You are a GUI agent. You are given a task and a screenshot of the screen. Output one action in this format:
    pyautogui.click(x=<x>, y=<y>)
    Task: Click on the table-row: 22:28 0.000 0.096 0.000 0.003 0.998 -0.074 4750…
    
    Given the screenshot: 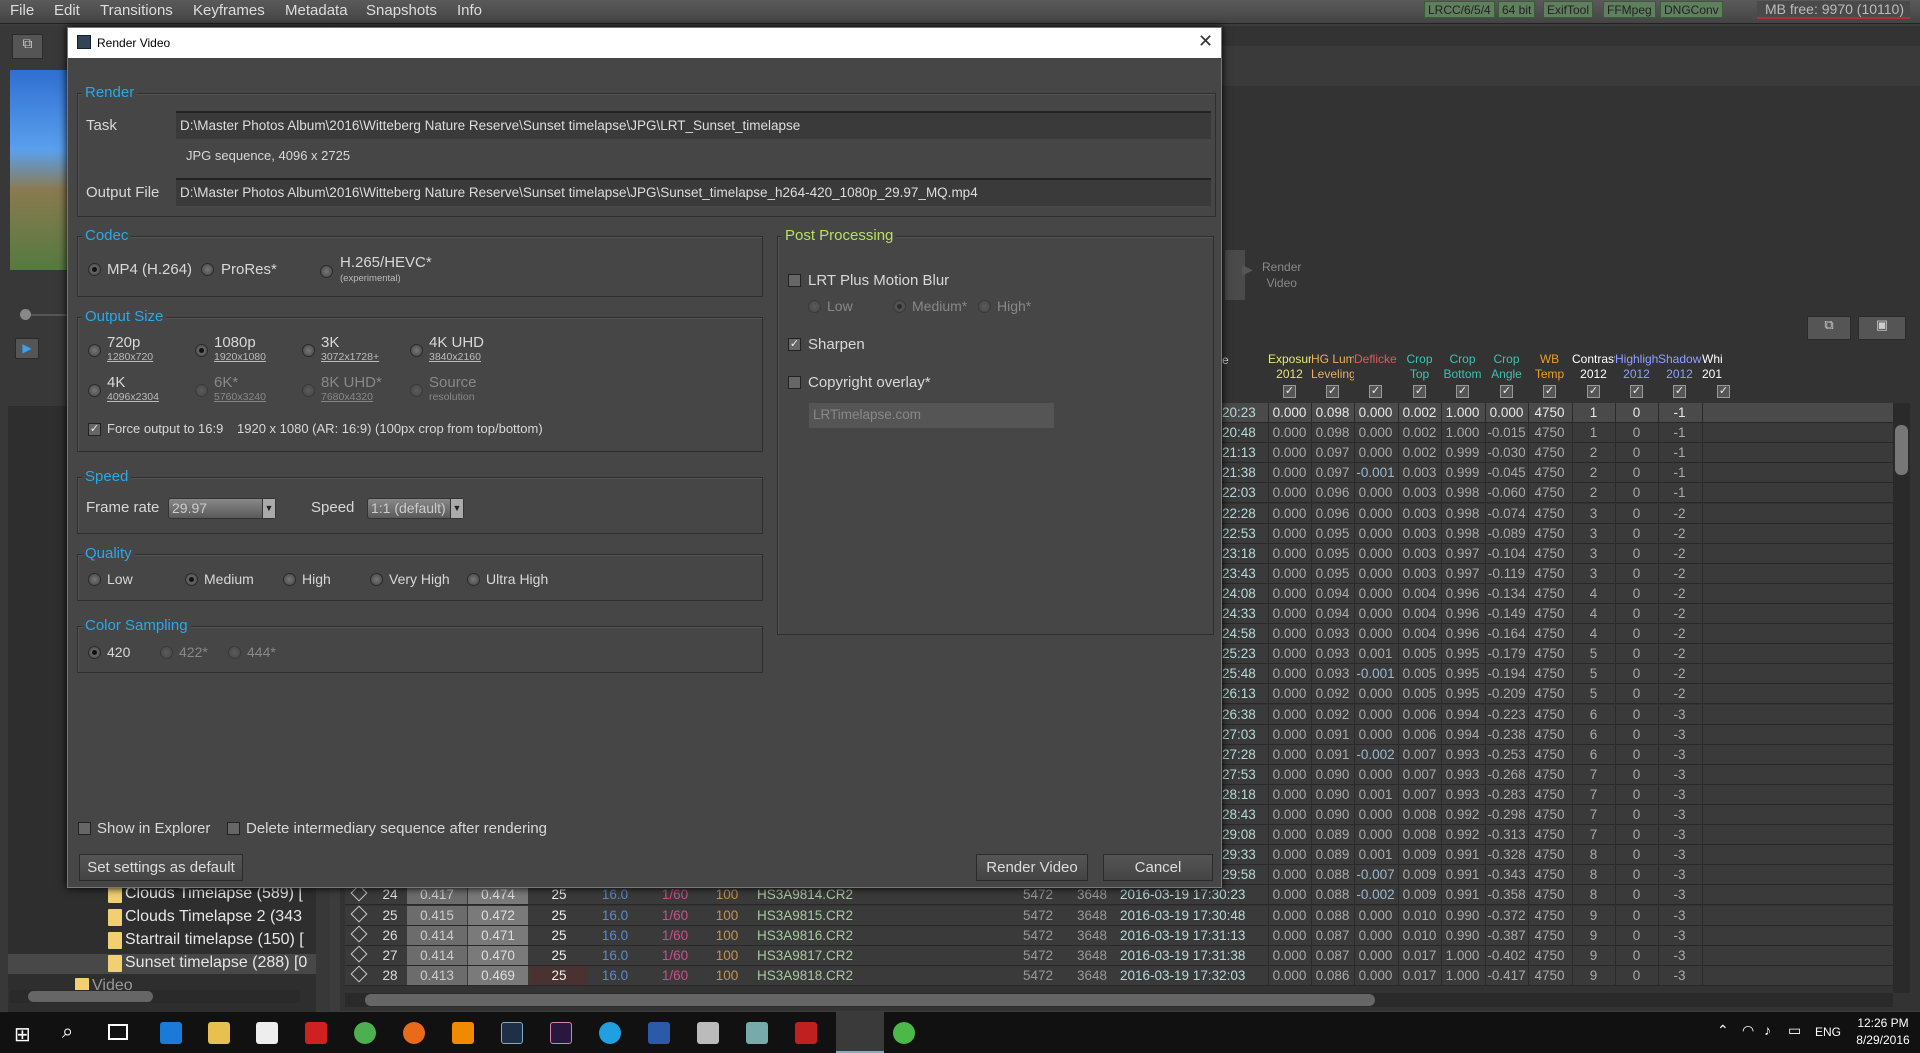 What is the action you would take?
    pyautogui.click(x=1557, y=513)
    